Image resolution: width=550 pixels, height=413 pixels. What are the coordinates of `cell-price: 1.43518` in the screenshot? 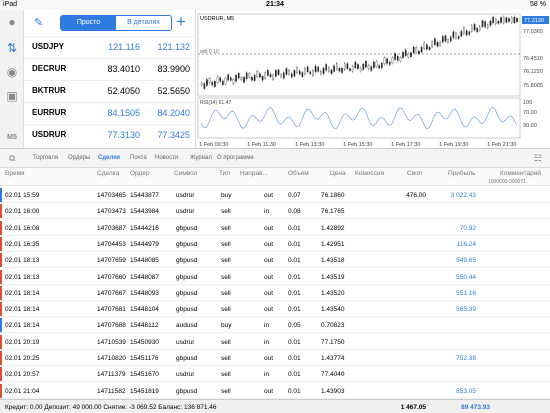 It's located at (333, 261).